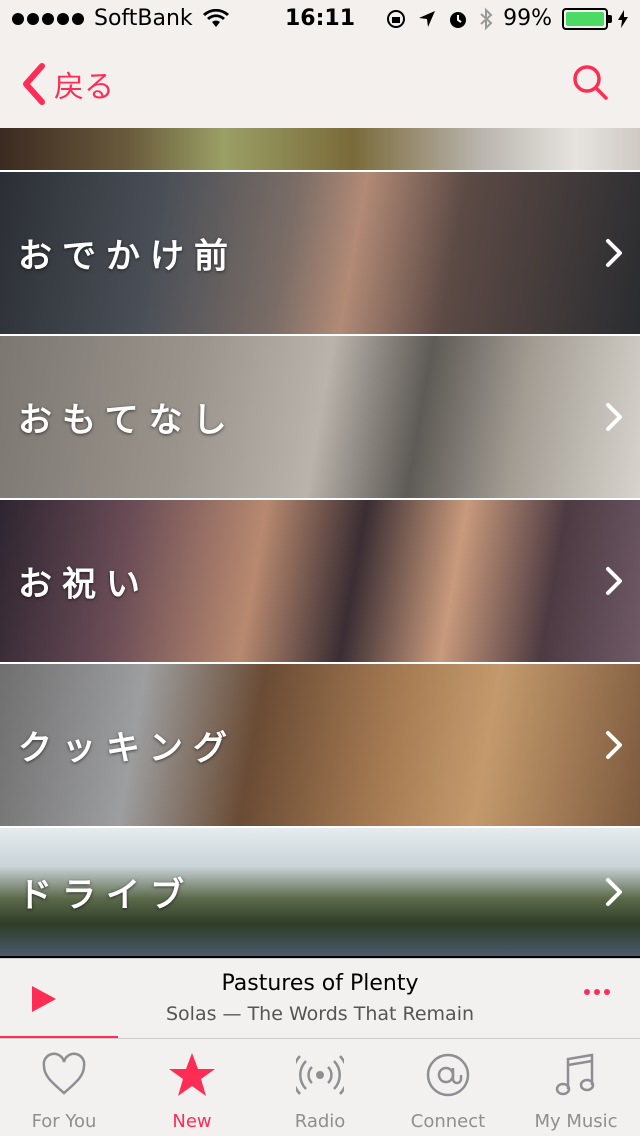 The image size is (640, 1136). I want to click on tab-label: New, so click(192, 1121).